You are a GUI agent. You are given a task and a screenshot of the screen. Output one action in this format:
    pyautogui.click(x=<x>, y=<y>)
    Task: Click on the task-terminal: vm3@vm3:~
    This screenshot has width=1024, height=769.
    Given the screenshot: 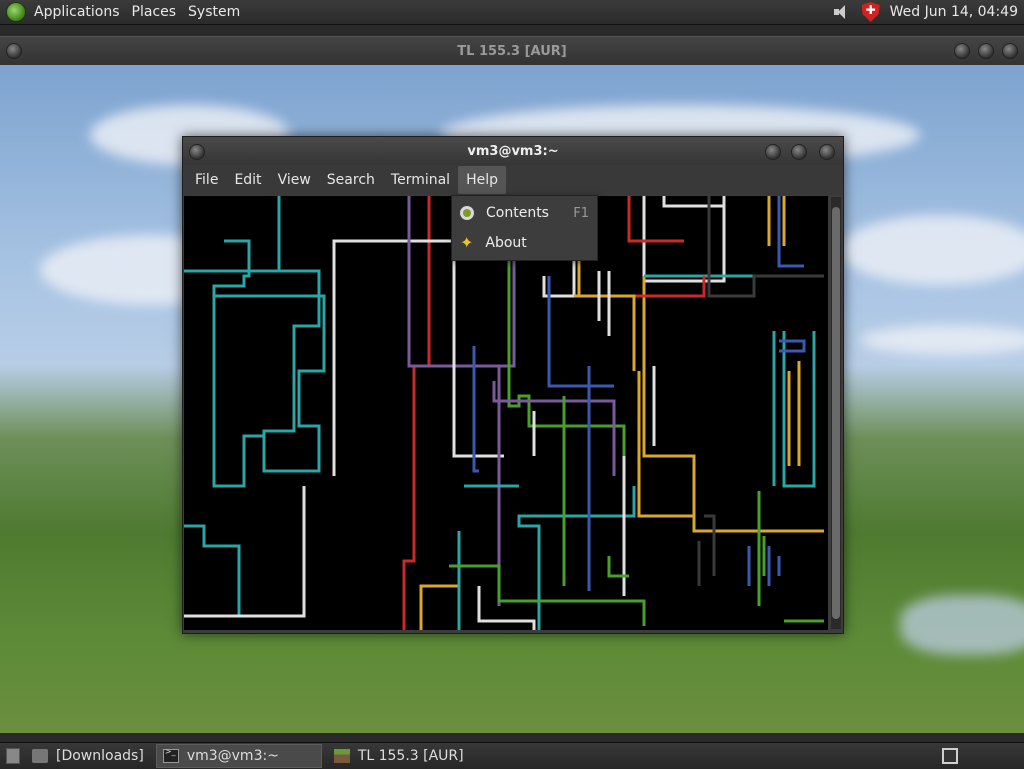 What is the action you would take?
    pyautogui.click(x=238, y=756)
    